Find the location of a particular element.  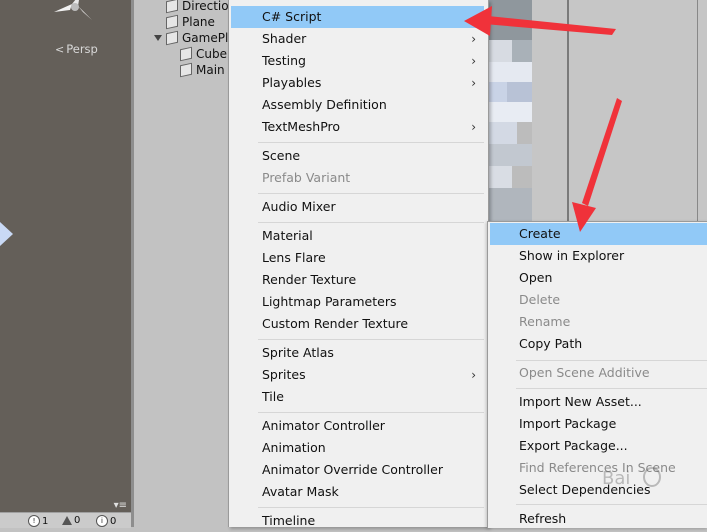

hierarchy-item: Cube is located at coordinates (203, 54).